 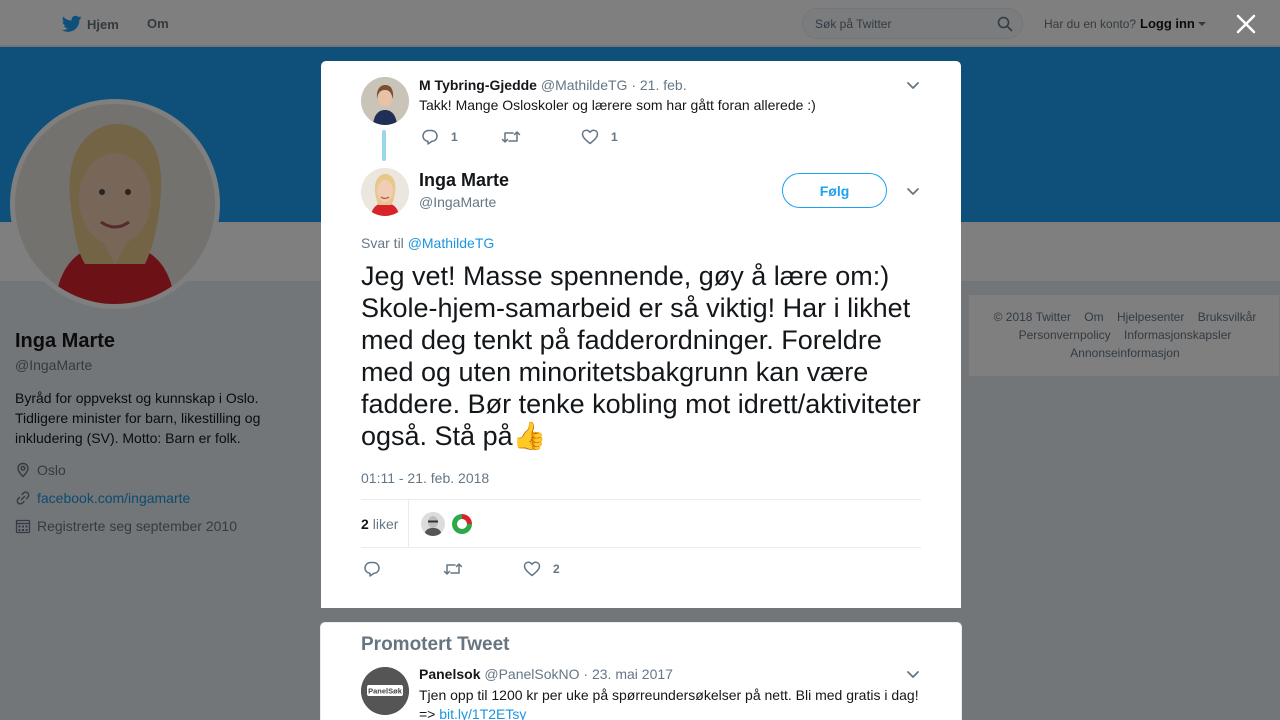 I want to click on panelsok-logo: PanelSøk, so click(x=385, y=691).